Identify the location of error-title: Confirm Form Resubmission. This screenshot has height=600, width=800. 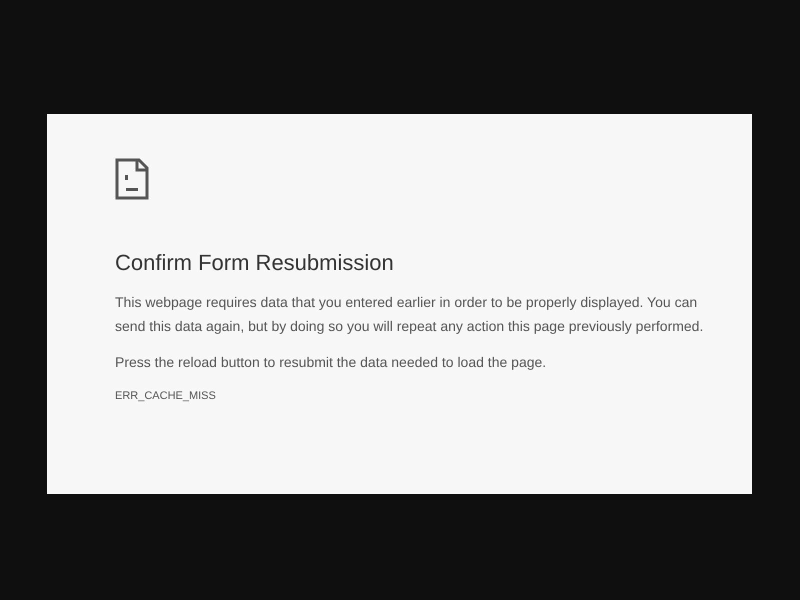
(255, 263).